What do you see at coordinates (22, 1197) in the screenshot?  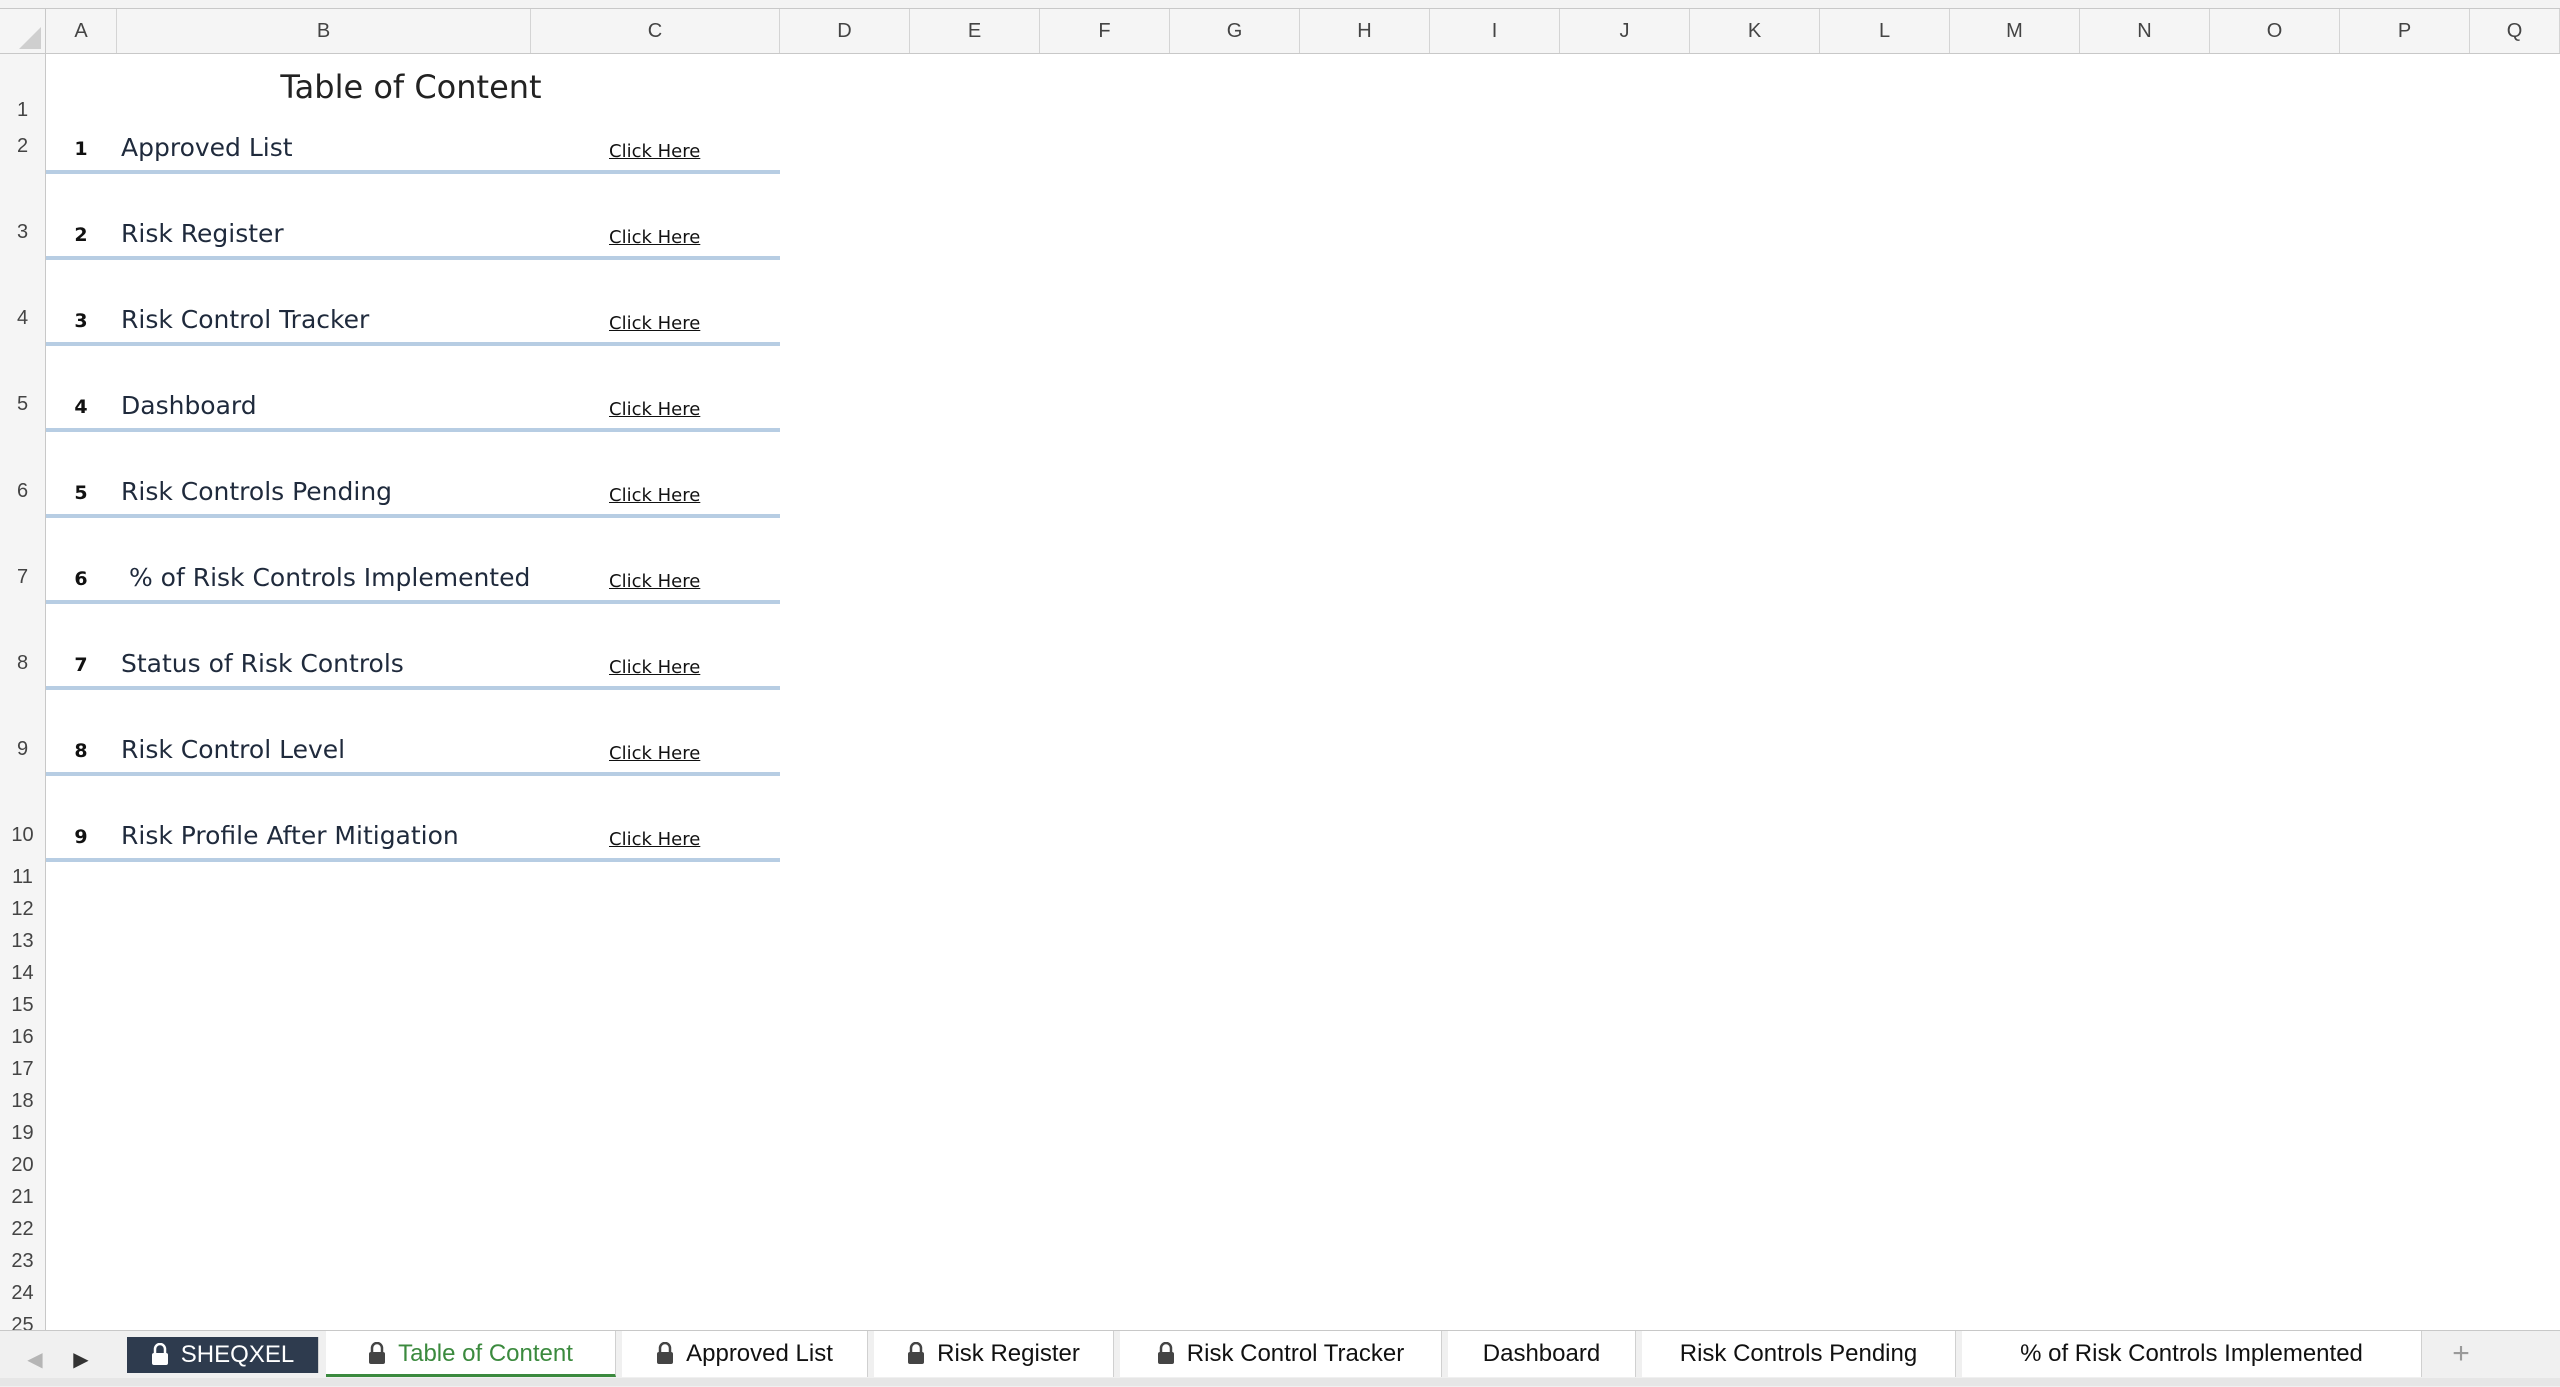 I see `row-header-21: 21` at bounding box center [22, 1197].